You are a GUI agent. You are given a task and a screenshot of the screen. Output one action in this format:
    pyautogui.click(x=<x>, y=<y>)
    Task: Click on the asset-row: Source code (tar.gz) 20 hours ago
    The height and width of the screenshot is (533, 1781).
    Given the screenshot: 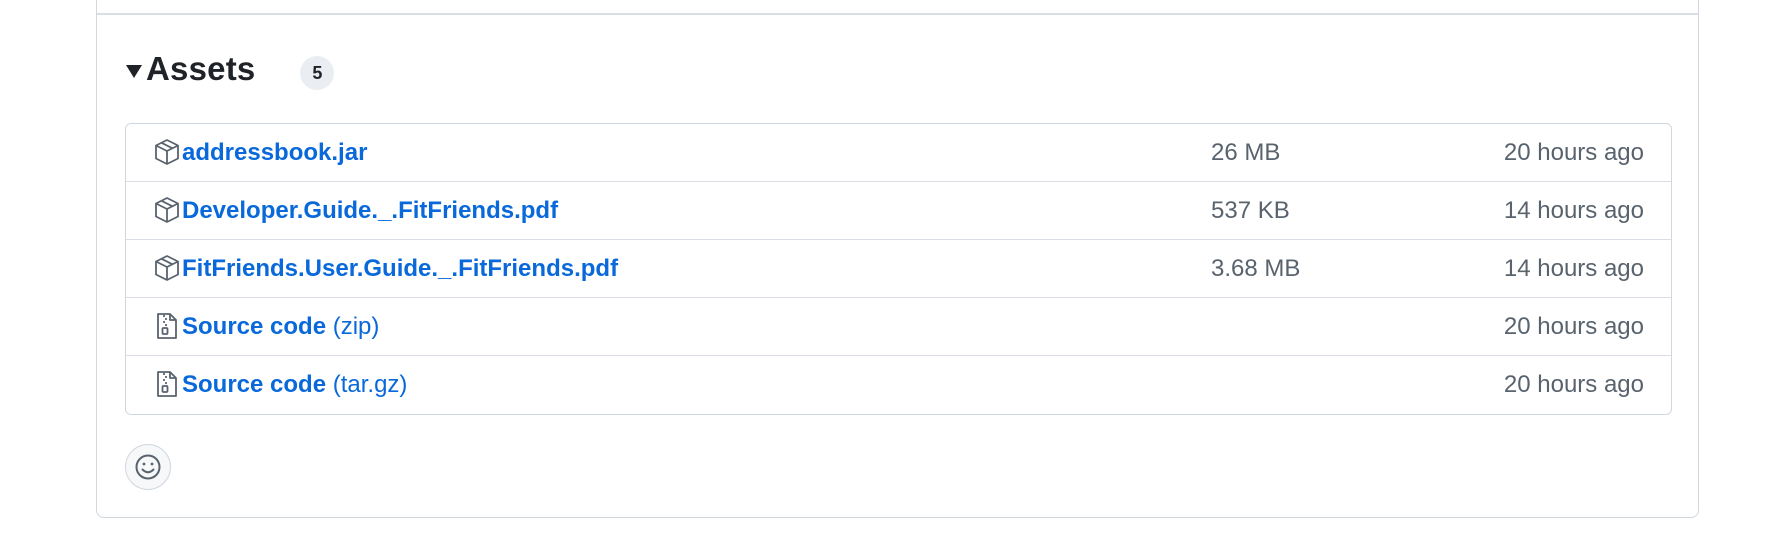 What is the action you would take?
    pyautogui.click(x=898, y=384)
    